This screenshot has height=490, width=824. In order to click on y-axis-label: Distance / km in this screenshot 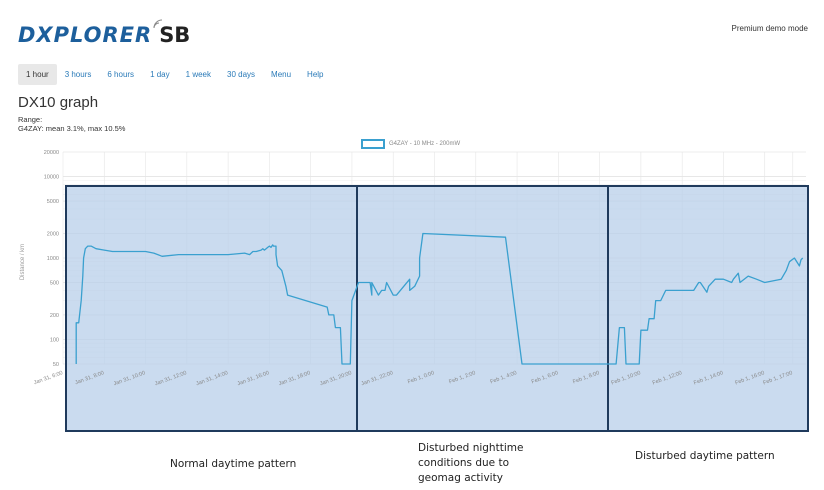, I will do `click(23, 262)`.